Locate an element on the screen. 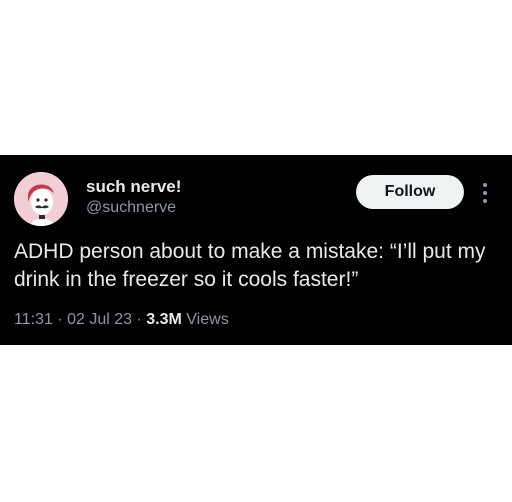 This screenshot has height=502, width=512. more-vertical-icon is located at coordinates (485, 193).